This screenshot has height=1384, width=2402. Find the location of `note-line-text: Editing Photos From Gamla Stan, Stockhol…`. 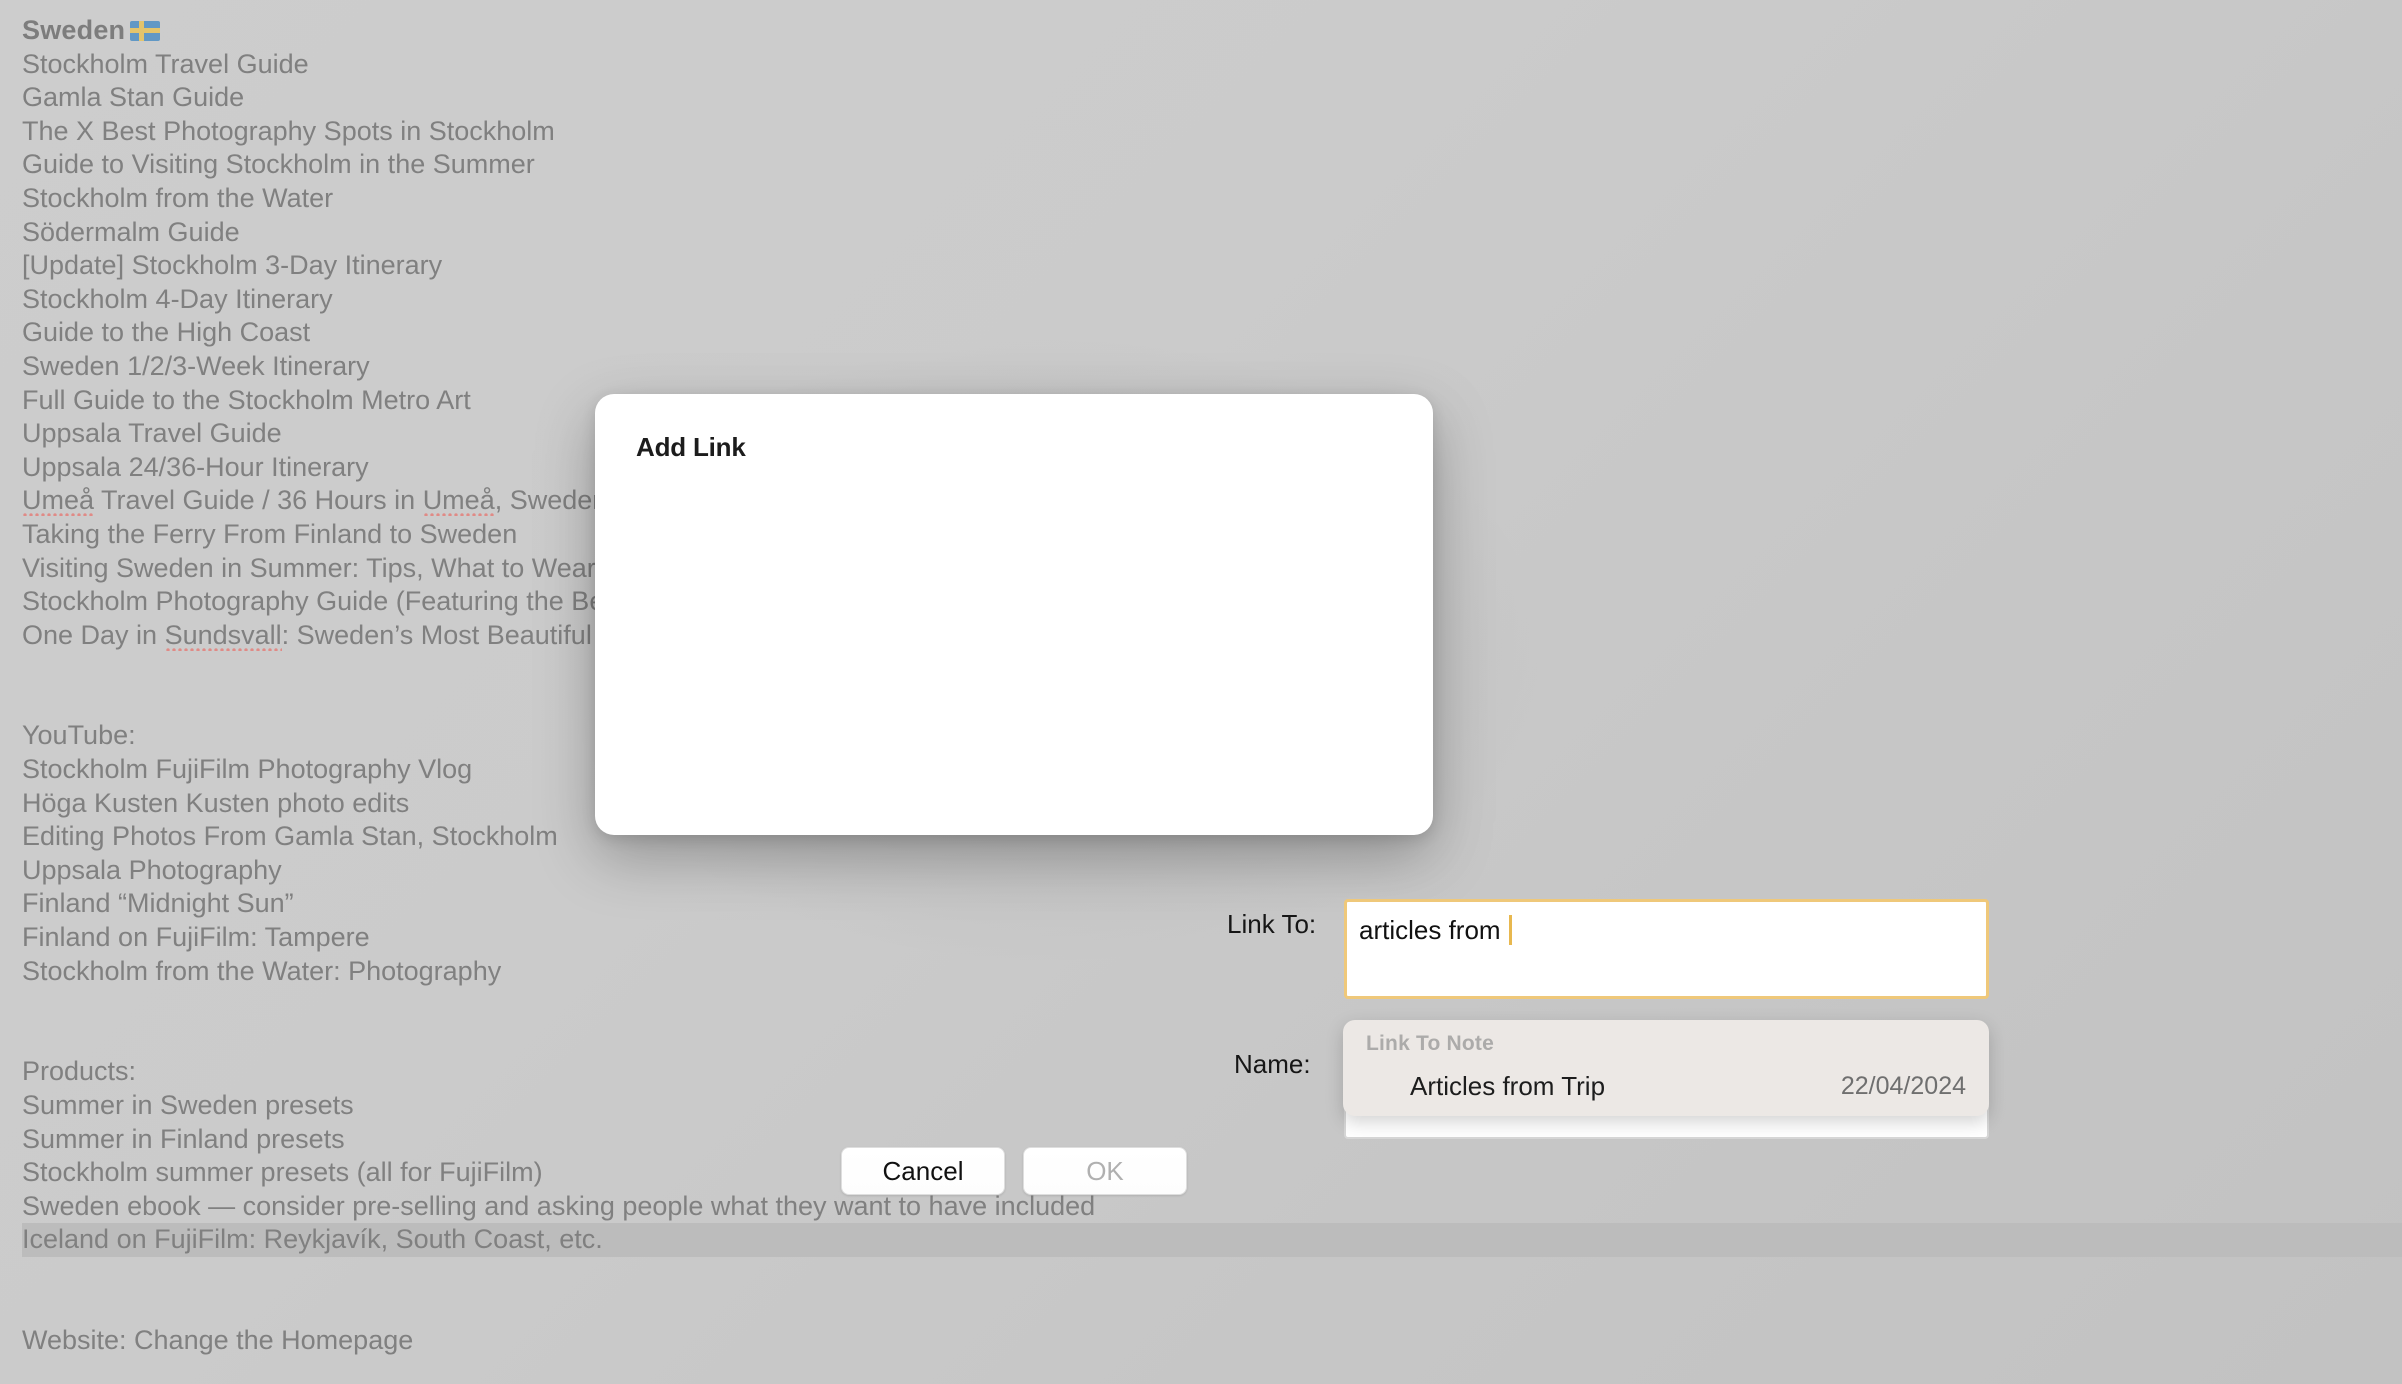

note-line-text: Editing Photos From Gamla Stan, Stockhol… is located at coordinates (290, 836).